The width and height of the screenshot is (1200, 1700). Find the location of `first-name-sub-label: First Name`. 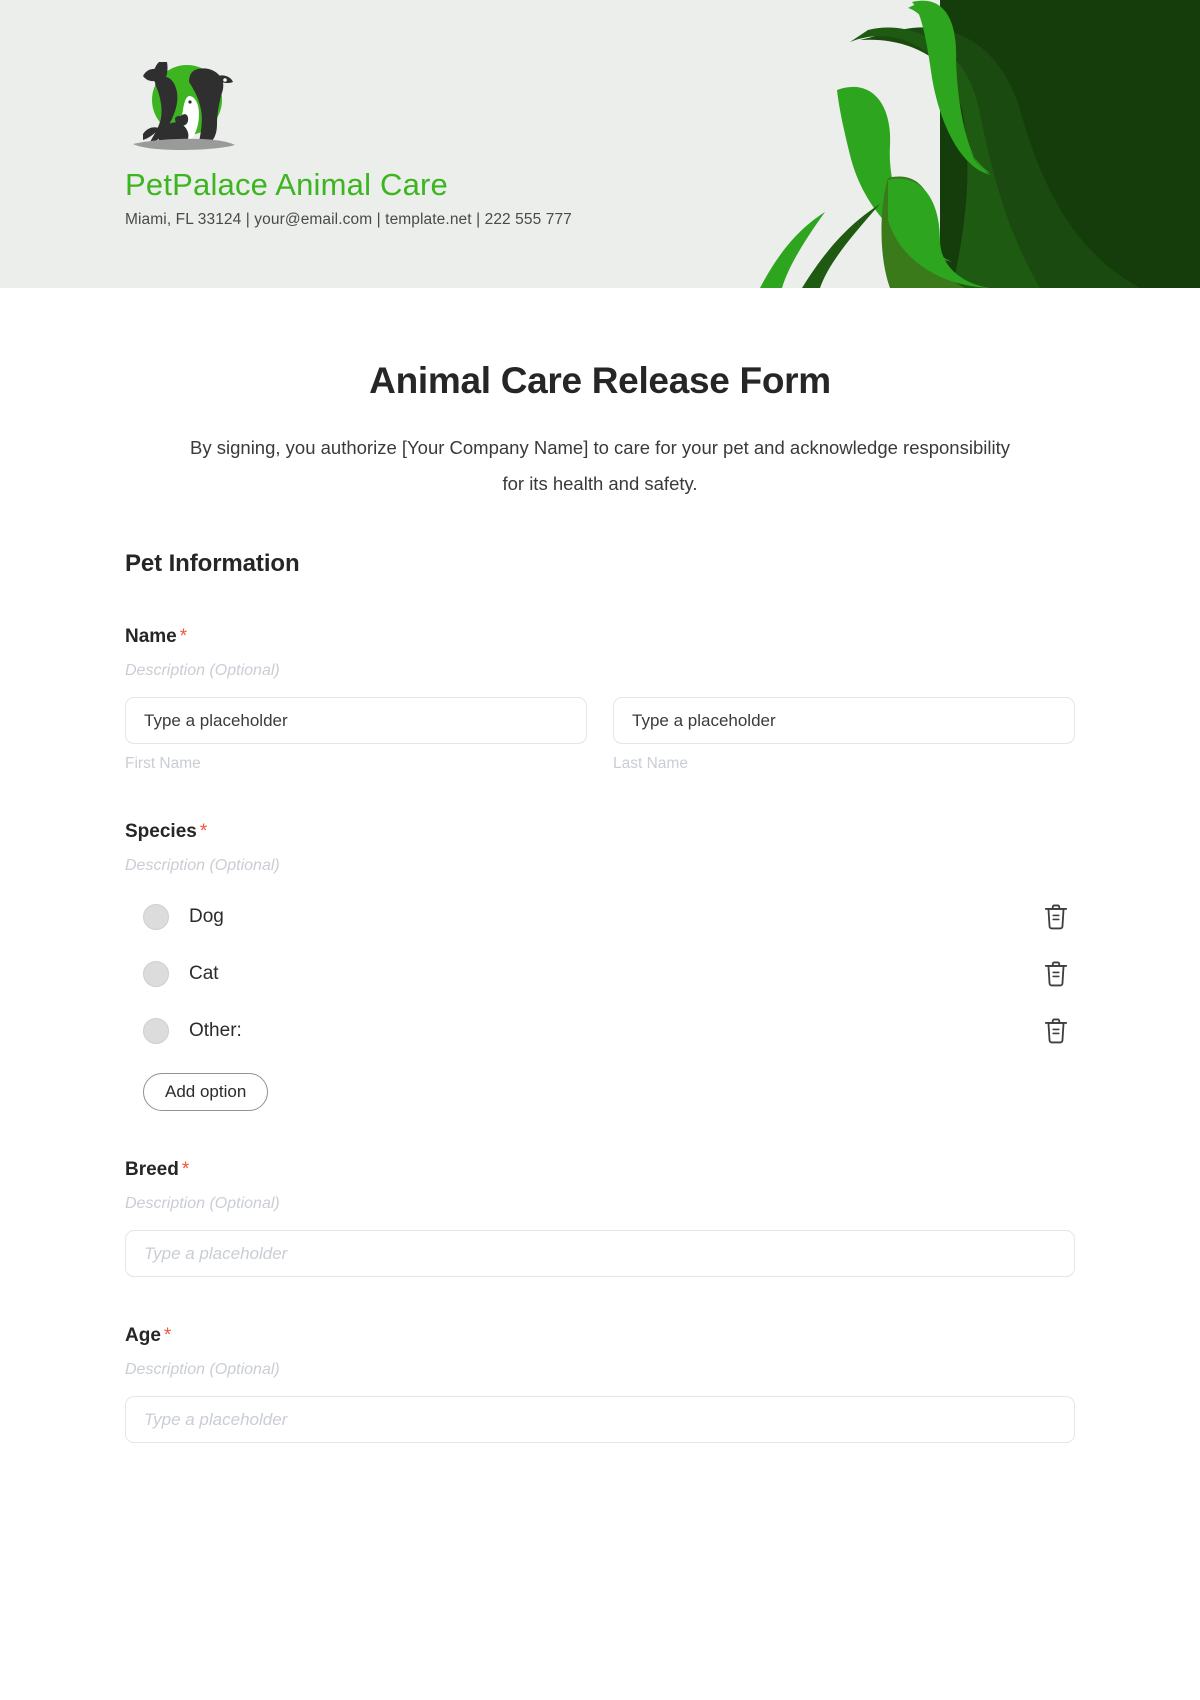

first-name-sub-label: First Name is located at coordinates (163, 764).